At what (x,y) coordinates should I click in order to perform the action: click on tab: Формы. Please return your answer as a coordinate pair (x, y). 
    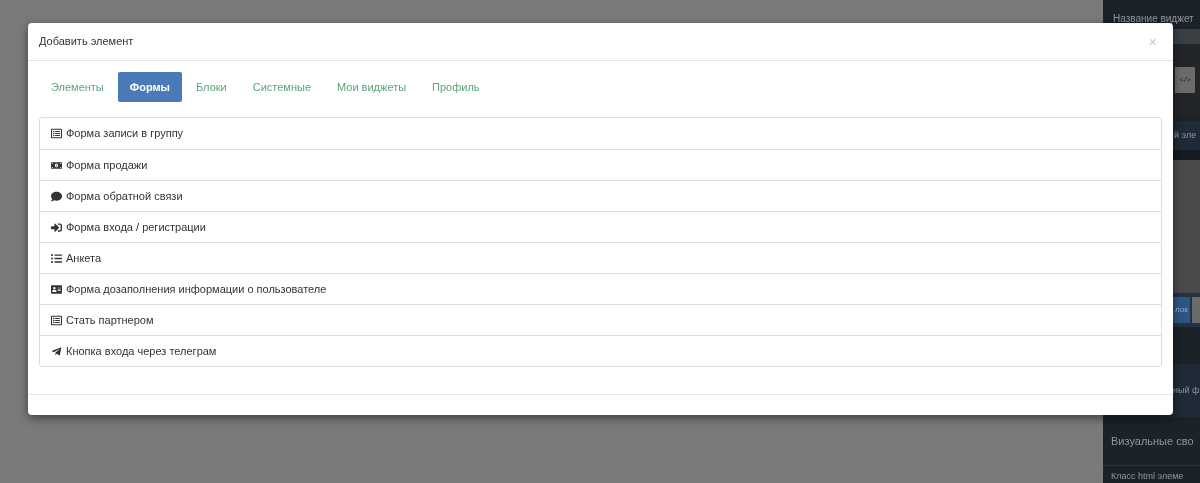
    Looking at the image, I should click on (149, 87).